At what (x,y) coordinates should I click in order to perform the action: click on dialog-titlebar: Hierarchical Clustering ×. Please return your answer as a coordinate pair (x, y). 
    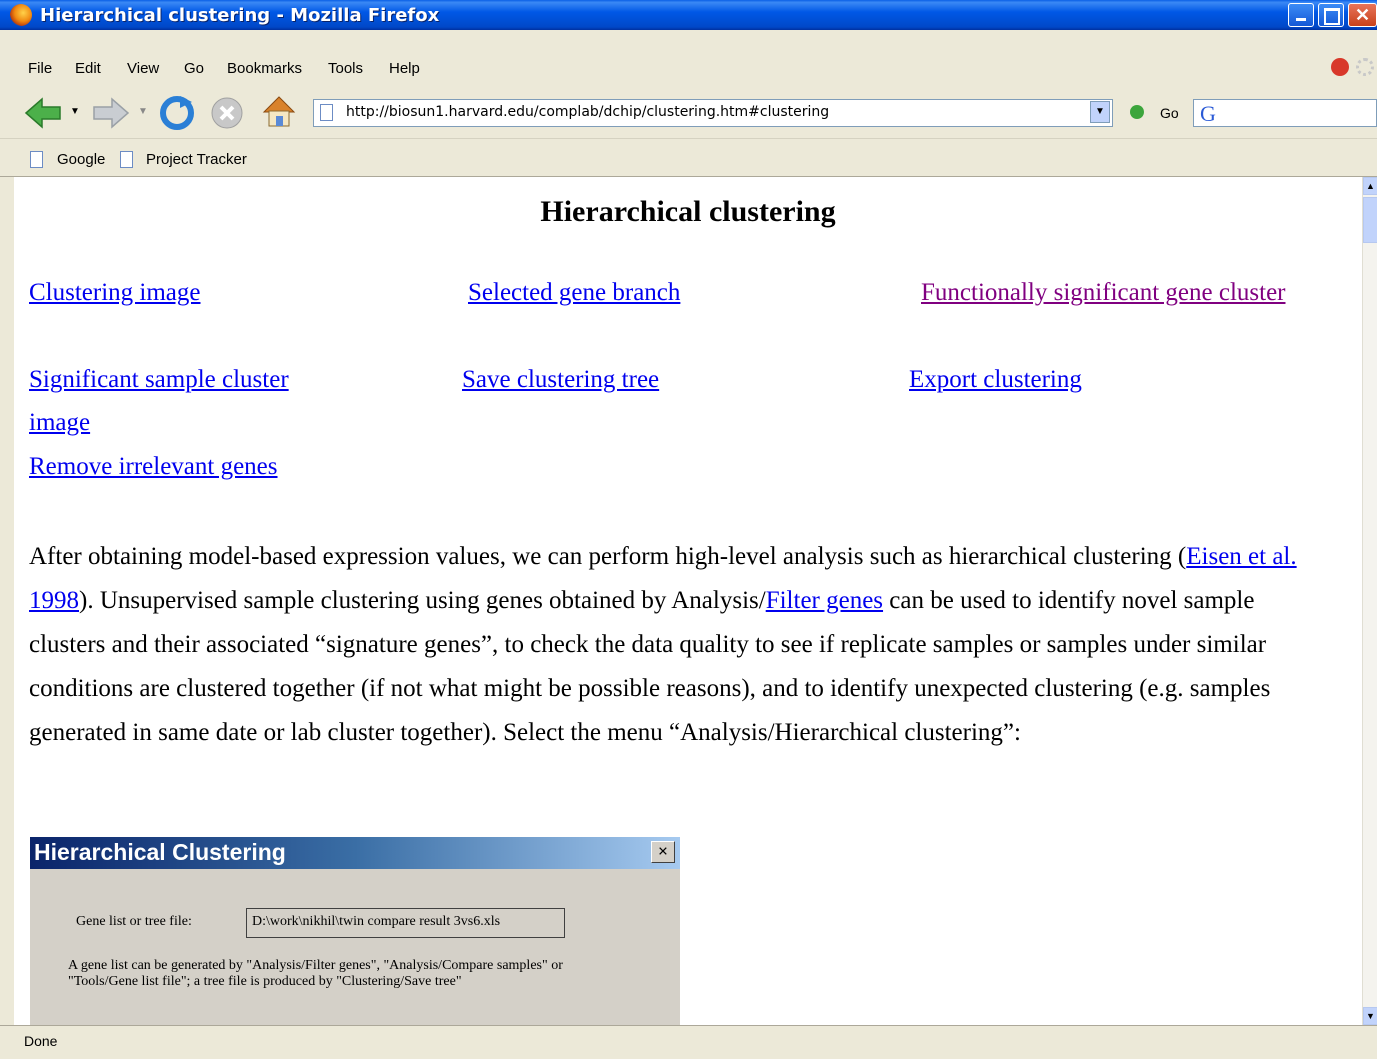
    Looking at the image, I should click on (355, 853).